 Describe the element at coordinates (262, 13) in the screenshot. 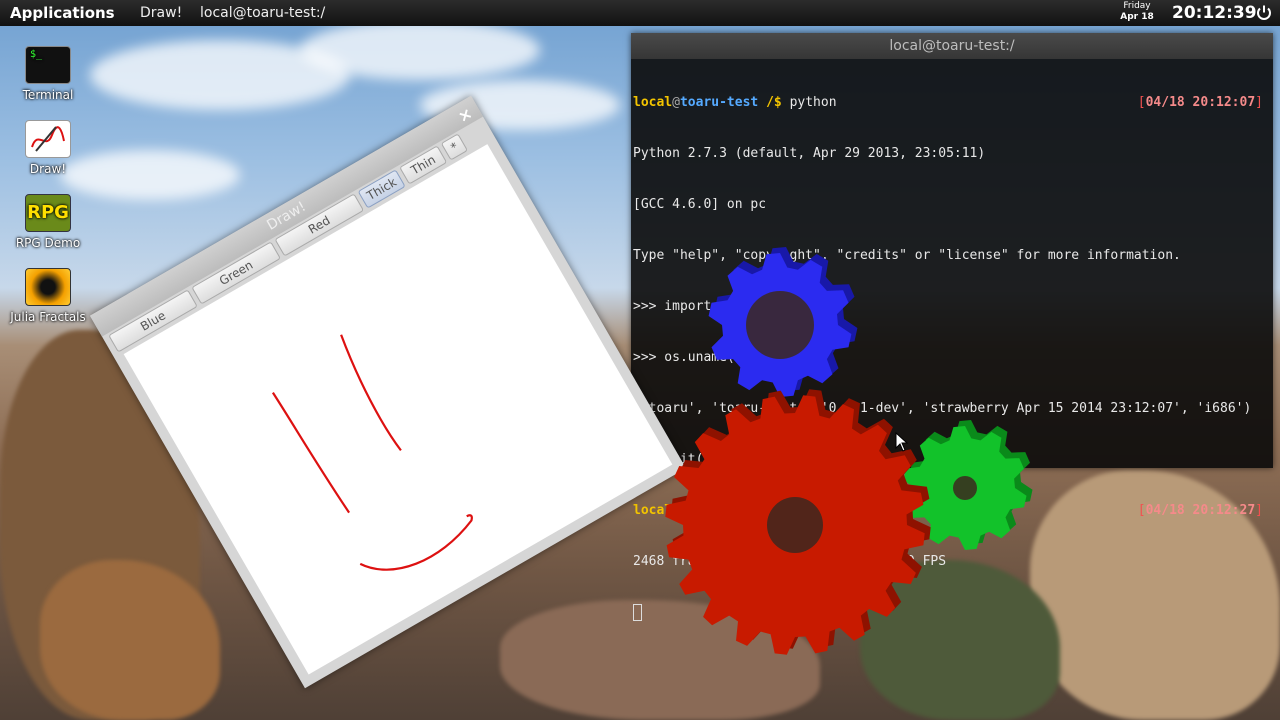

I see `taskbar-item-terminal: local@toaru-test:/` at that location.